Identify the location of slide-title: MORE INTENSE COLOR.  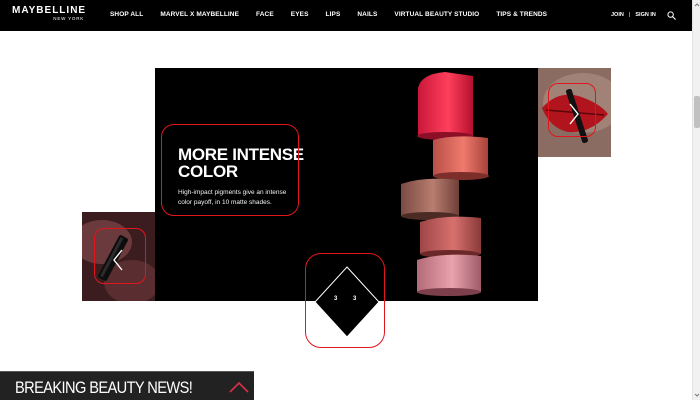
(241, 163).